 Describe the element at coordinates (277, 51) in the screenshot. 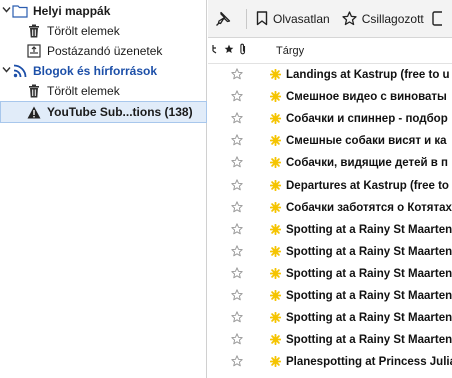

I see `subject-column-header: Tárgy` at that location.